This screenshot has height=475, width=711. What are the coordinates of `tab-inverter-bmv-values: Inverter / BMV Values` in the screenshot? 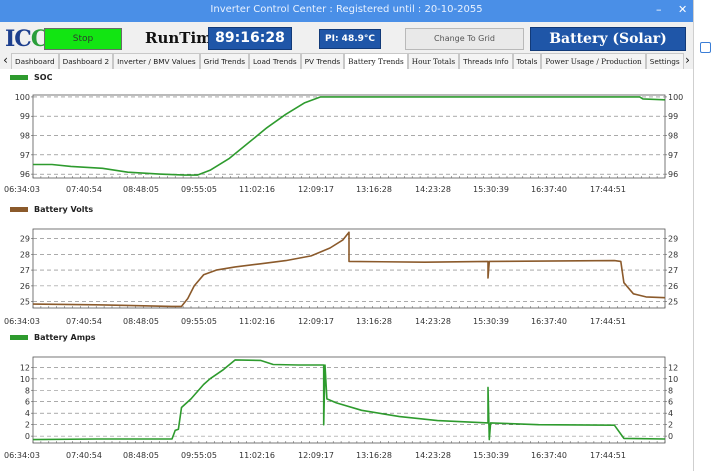 It's located at (156, 61).